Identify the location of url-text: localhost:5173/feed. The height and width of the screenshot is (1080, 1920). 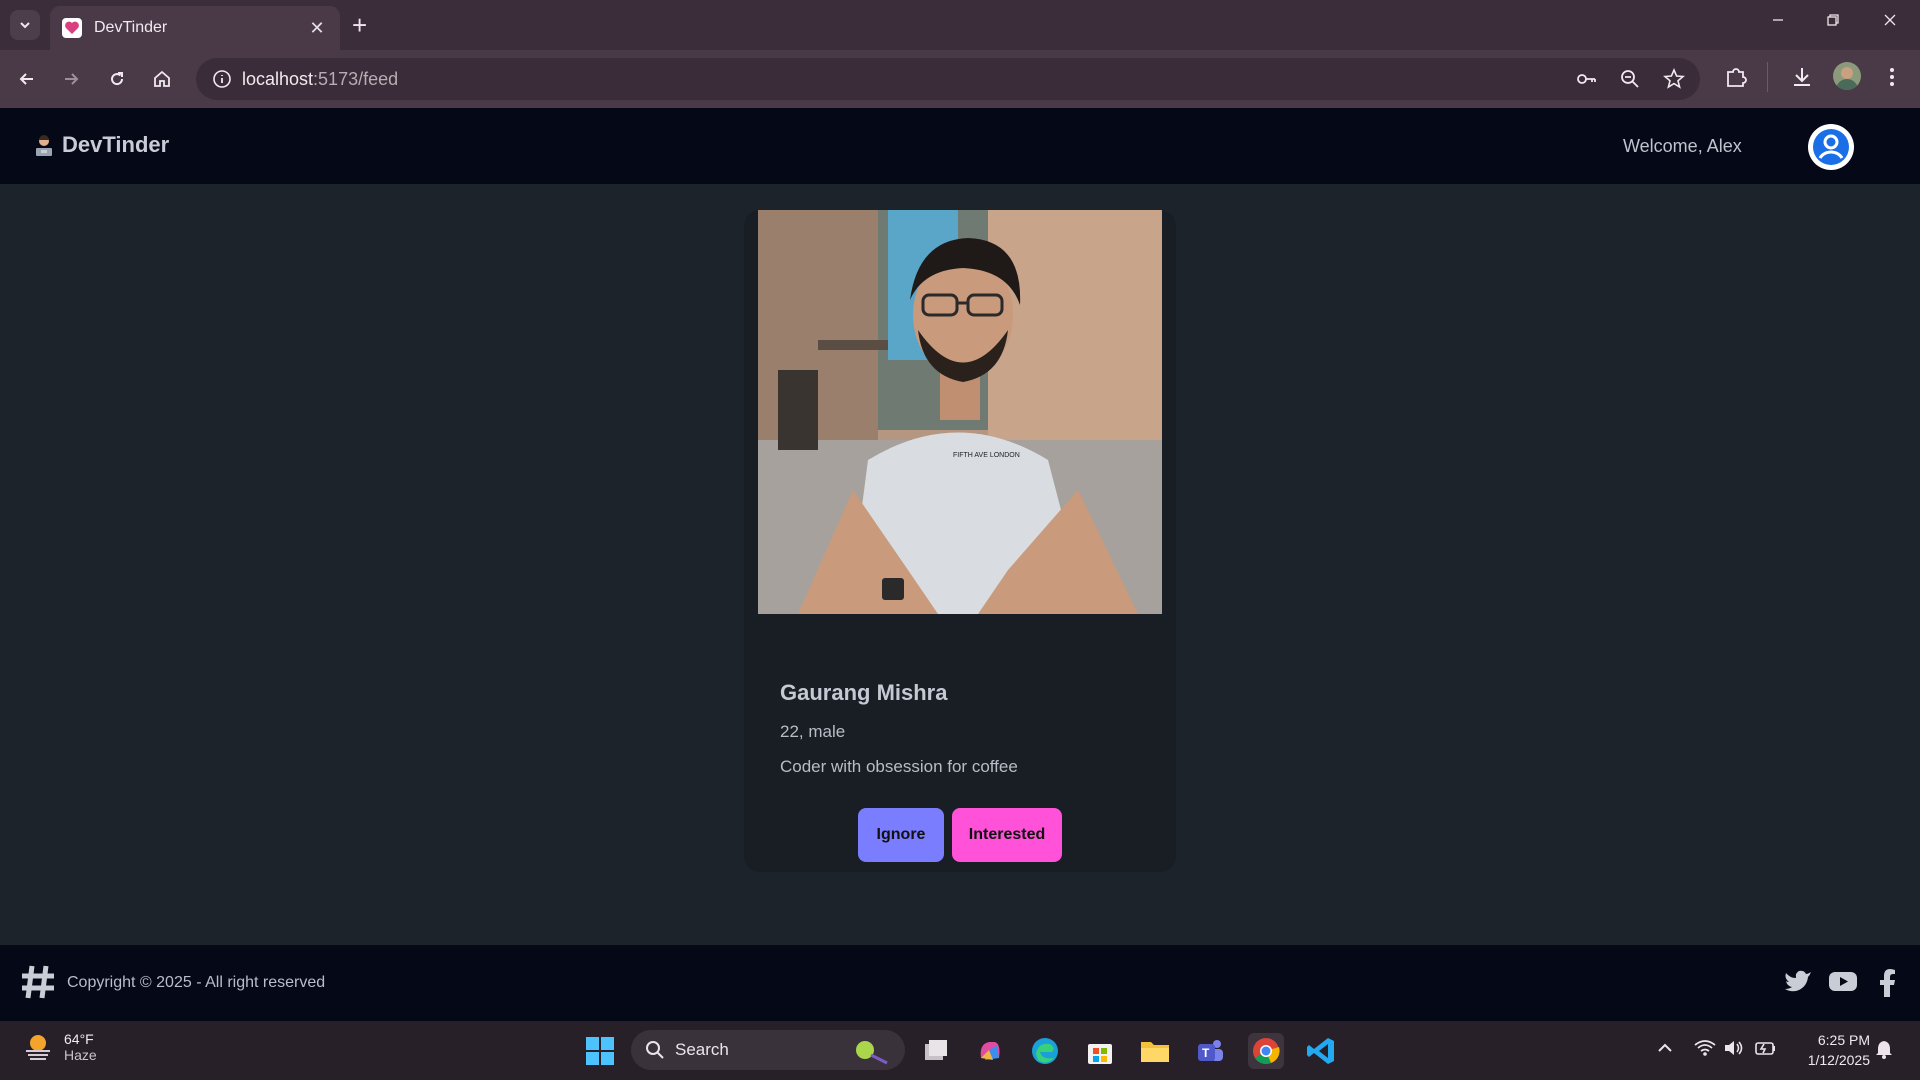
(320, 78).